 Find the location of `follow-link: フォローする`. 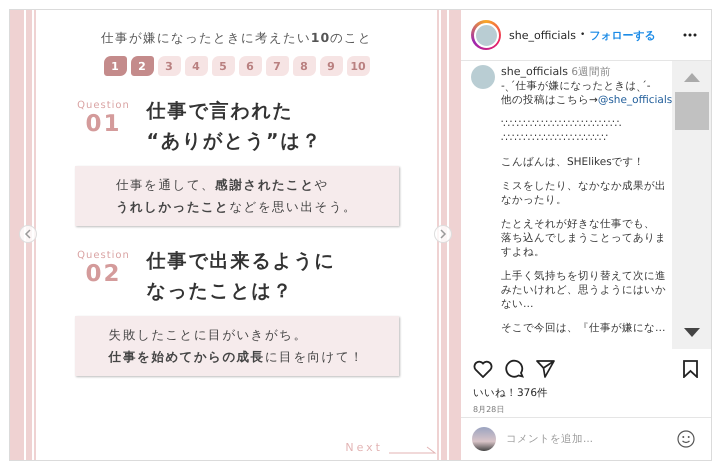

follow-link: フォローする is located at coordinates (622, 35).